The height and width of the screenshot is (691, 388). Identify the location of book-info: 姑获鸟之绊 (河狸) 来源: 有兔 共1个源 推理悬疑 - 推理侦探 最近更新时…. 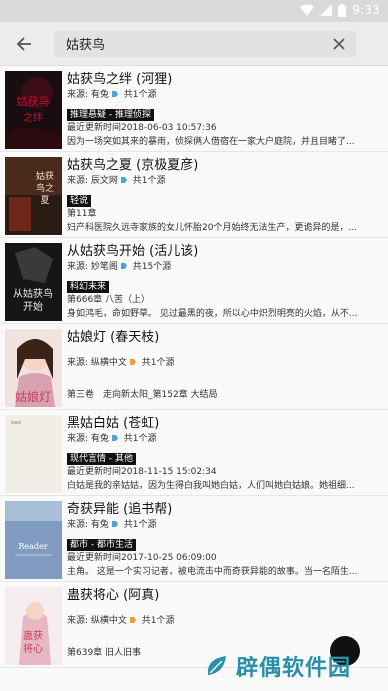
(227, 111).